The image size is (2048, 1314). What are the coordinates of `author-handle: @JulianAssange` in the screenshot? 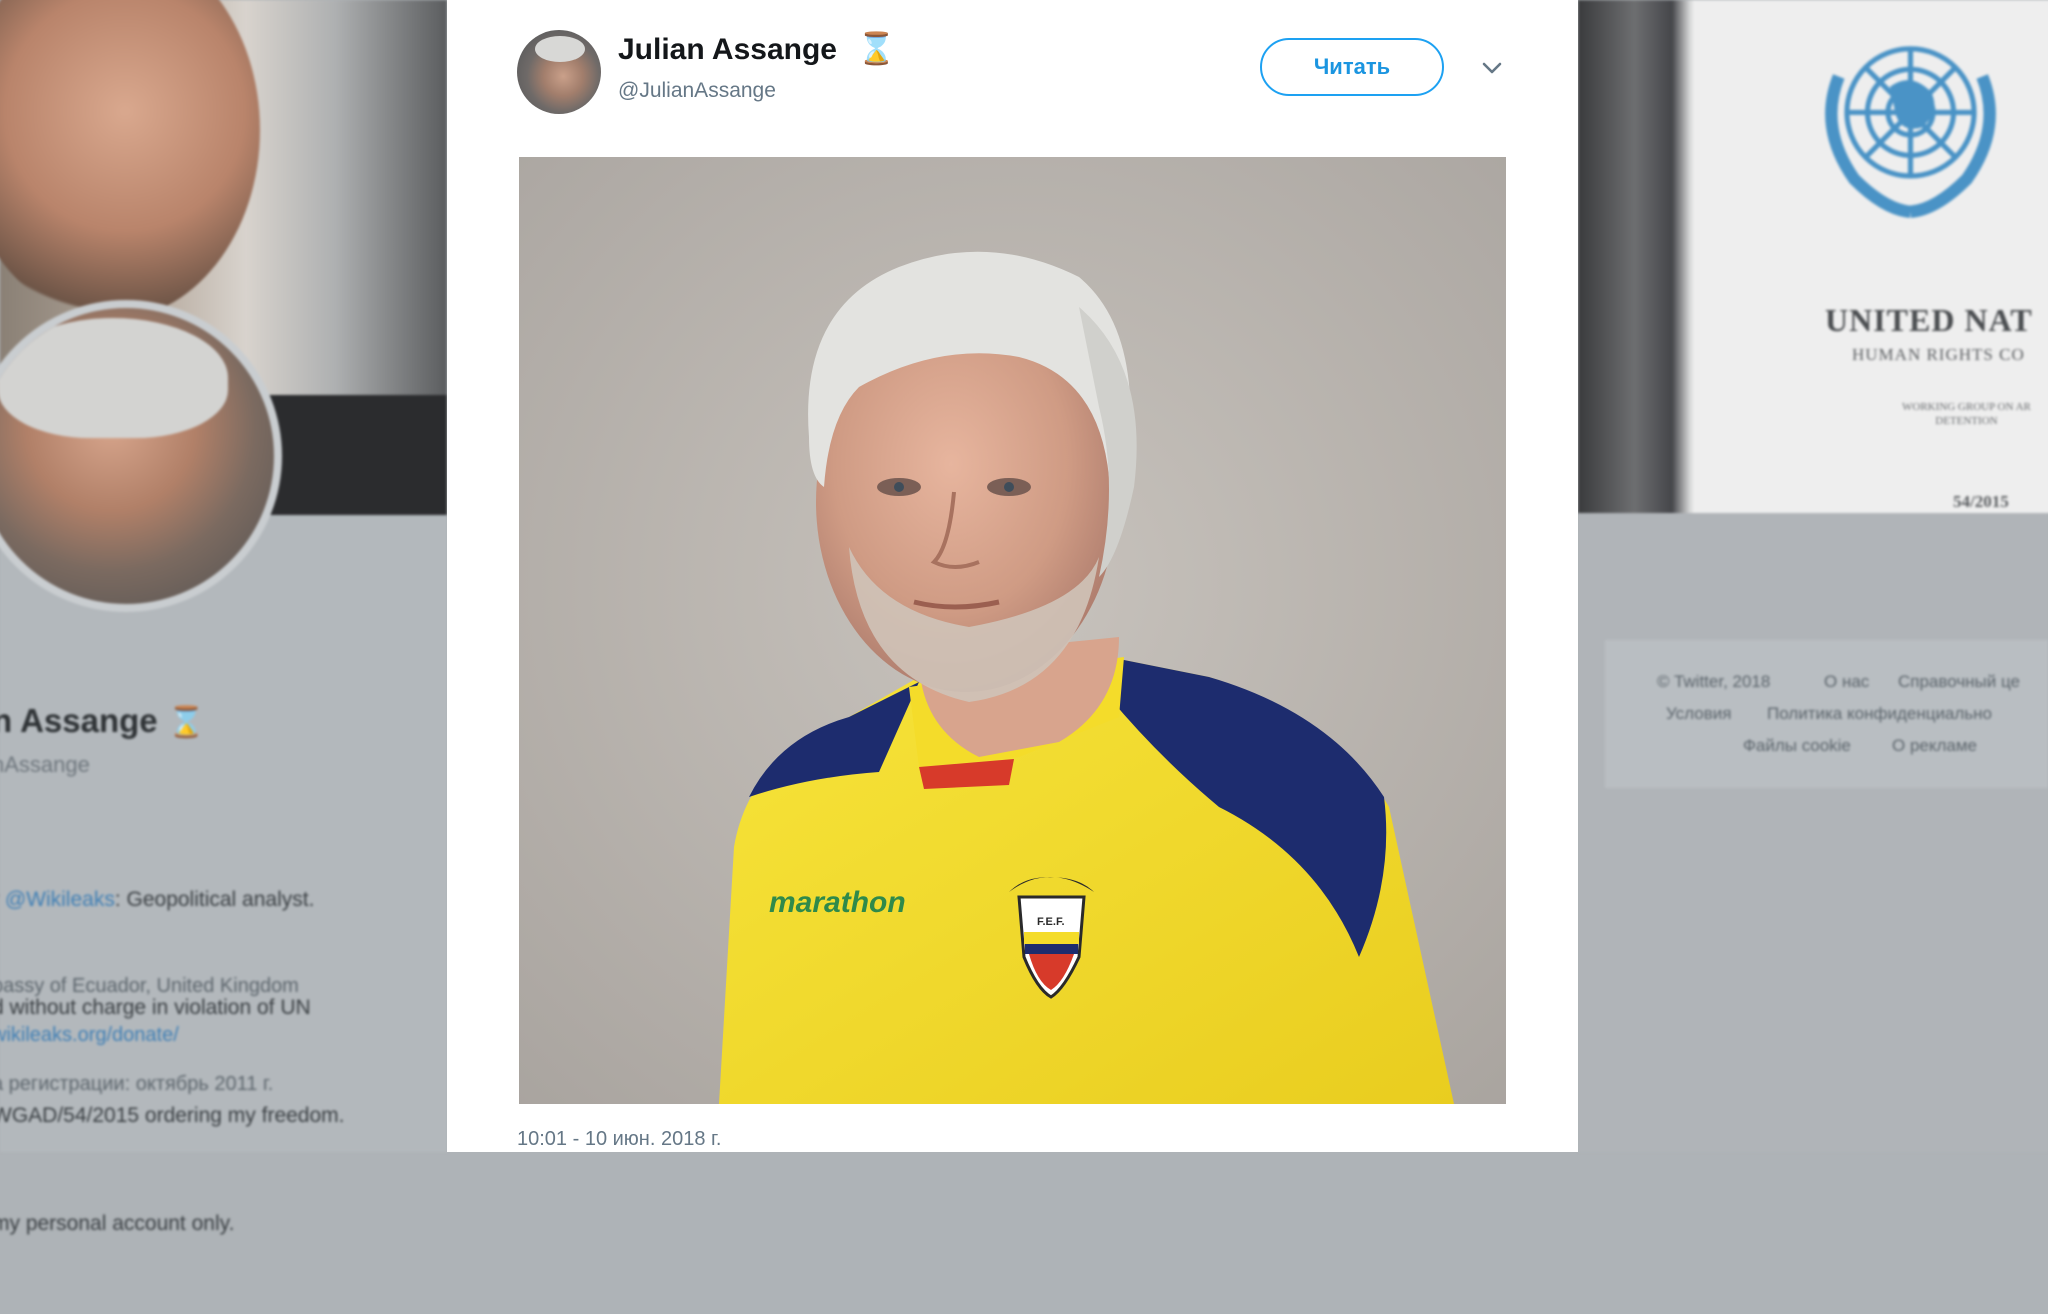 It's located at (697, 91).